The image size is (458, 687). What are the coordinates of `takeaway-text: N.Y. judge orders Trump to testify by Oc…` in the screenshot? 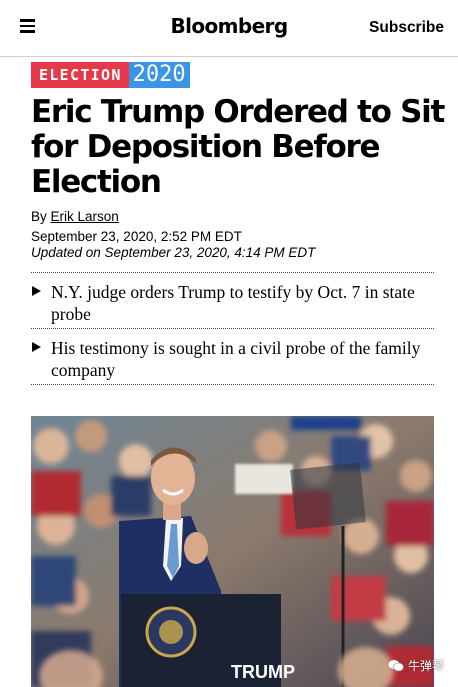 It's located at (233, 303).